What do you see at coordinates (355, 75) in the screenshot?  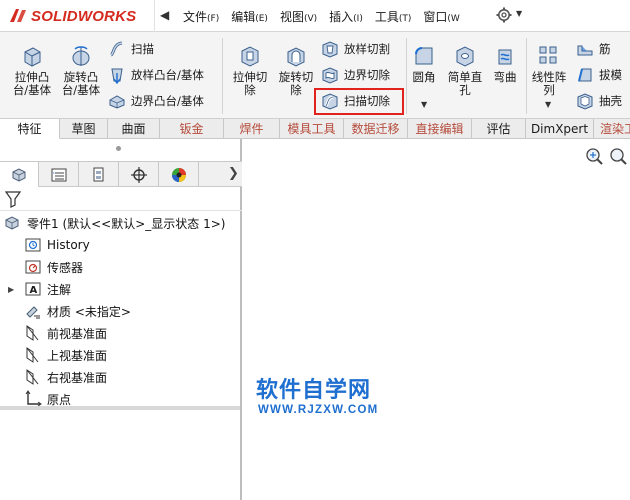 I see `boundary-cut-button: 边界切除` at bounding box center [355, 75].